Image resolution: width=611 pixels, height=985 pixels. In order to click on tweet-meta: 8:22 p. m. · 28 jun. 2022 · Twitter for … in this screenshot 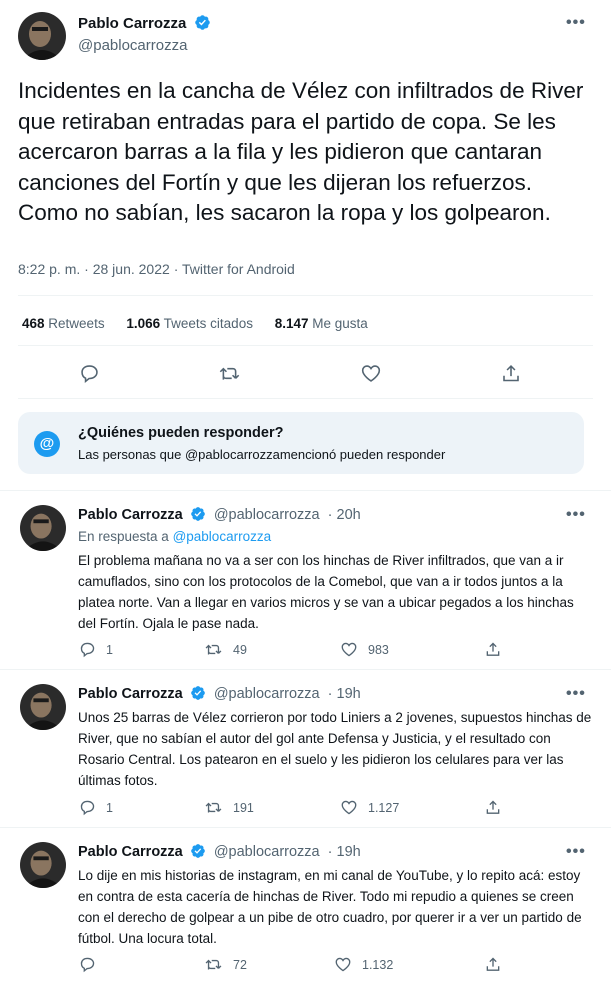, I will do `click(156, 269)`.